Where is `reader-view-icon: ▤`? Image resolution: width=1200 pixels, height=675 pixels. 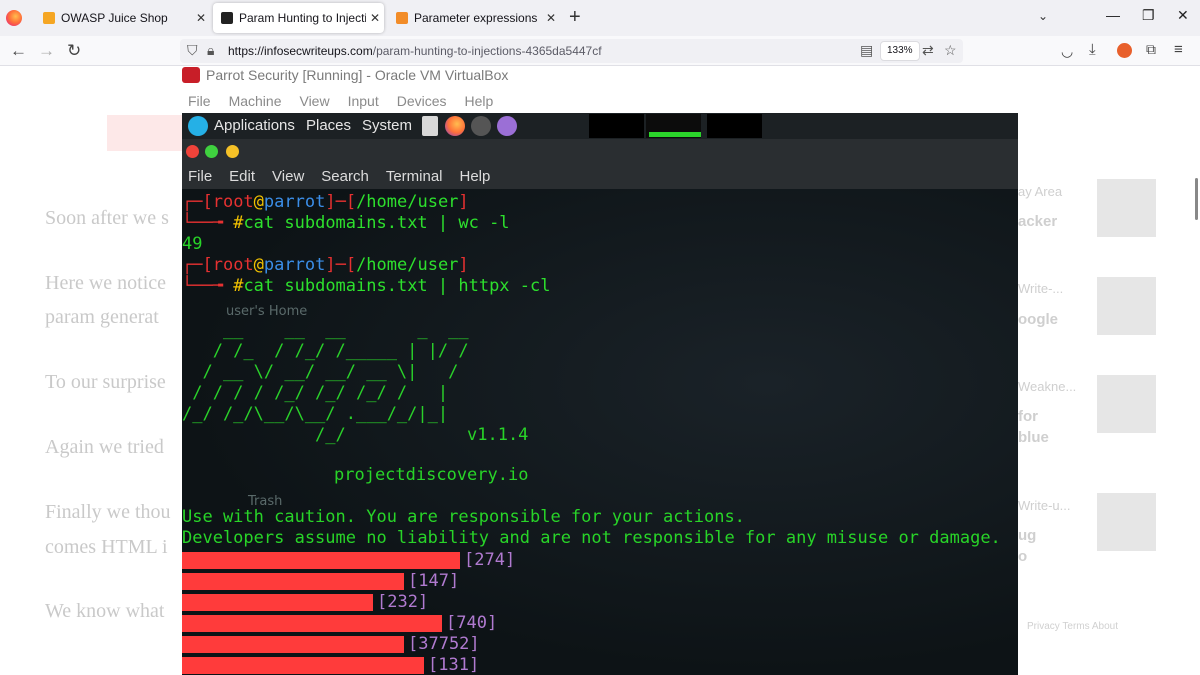 reader-view-icon: ▤ is located at coordinates (866, 50).